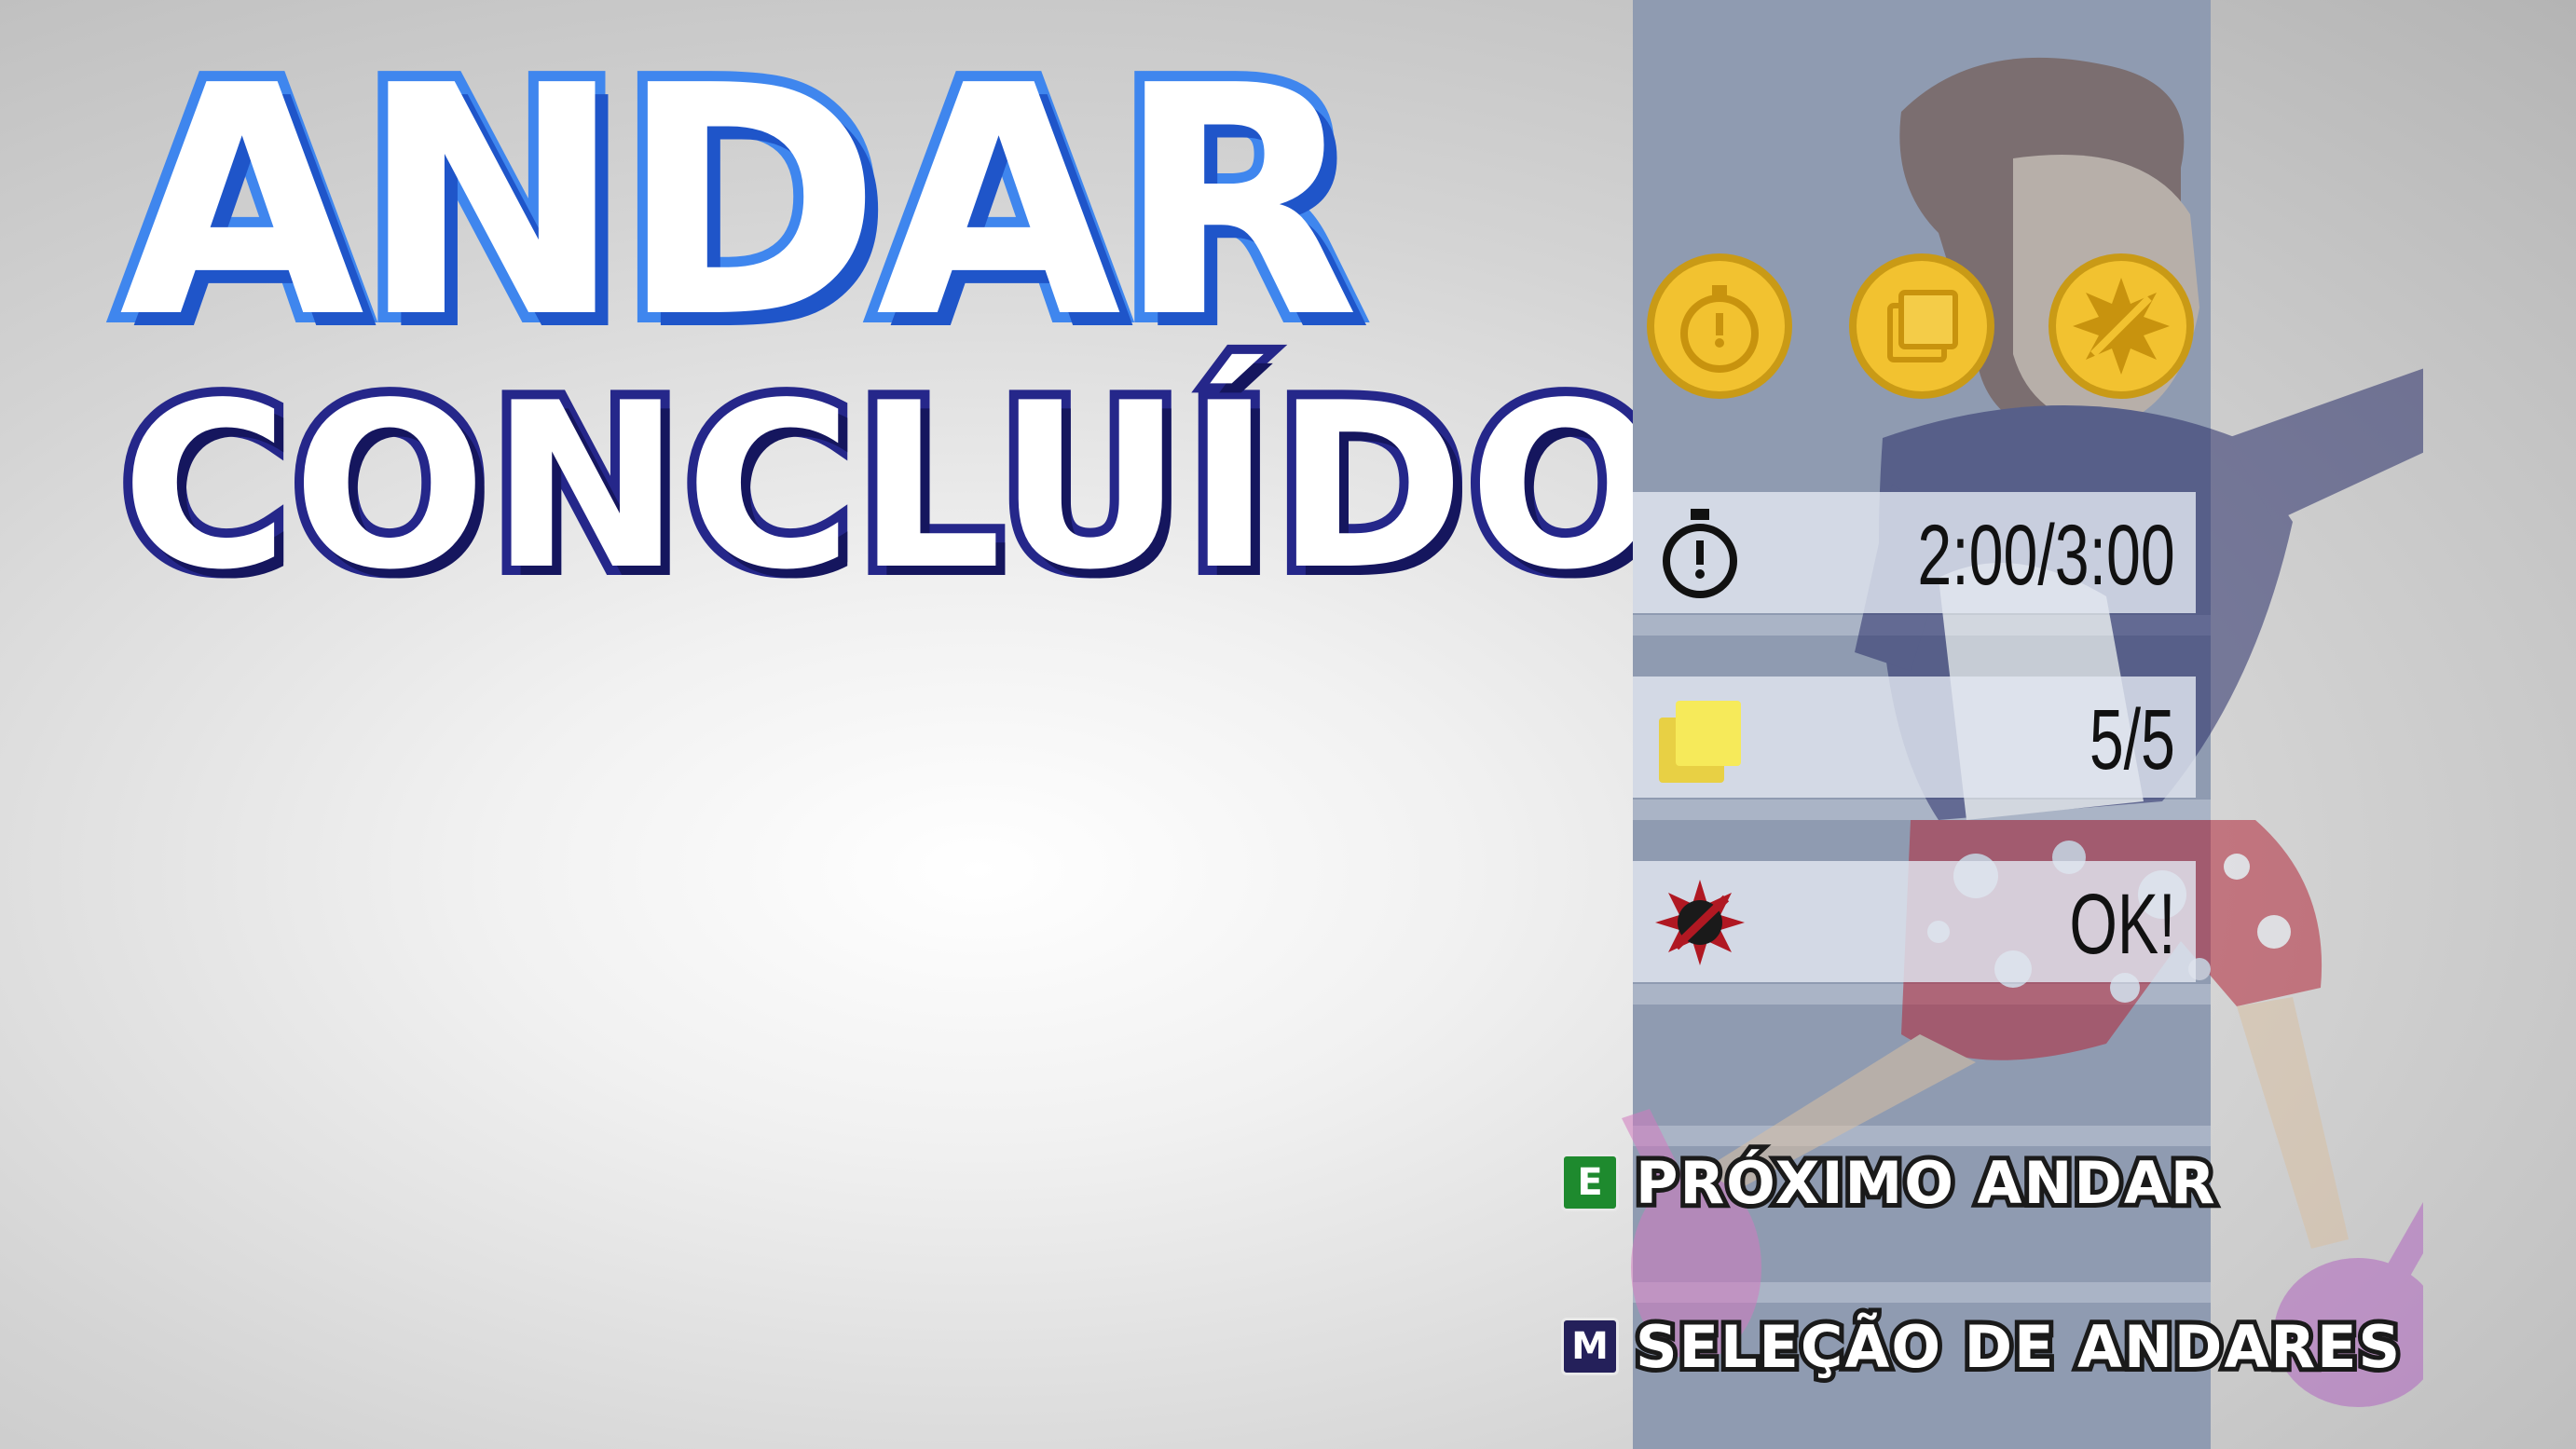  Describe the element at coordinates (1700, 922) in the screenshot. I see `no-bug-icon` at that location.